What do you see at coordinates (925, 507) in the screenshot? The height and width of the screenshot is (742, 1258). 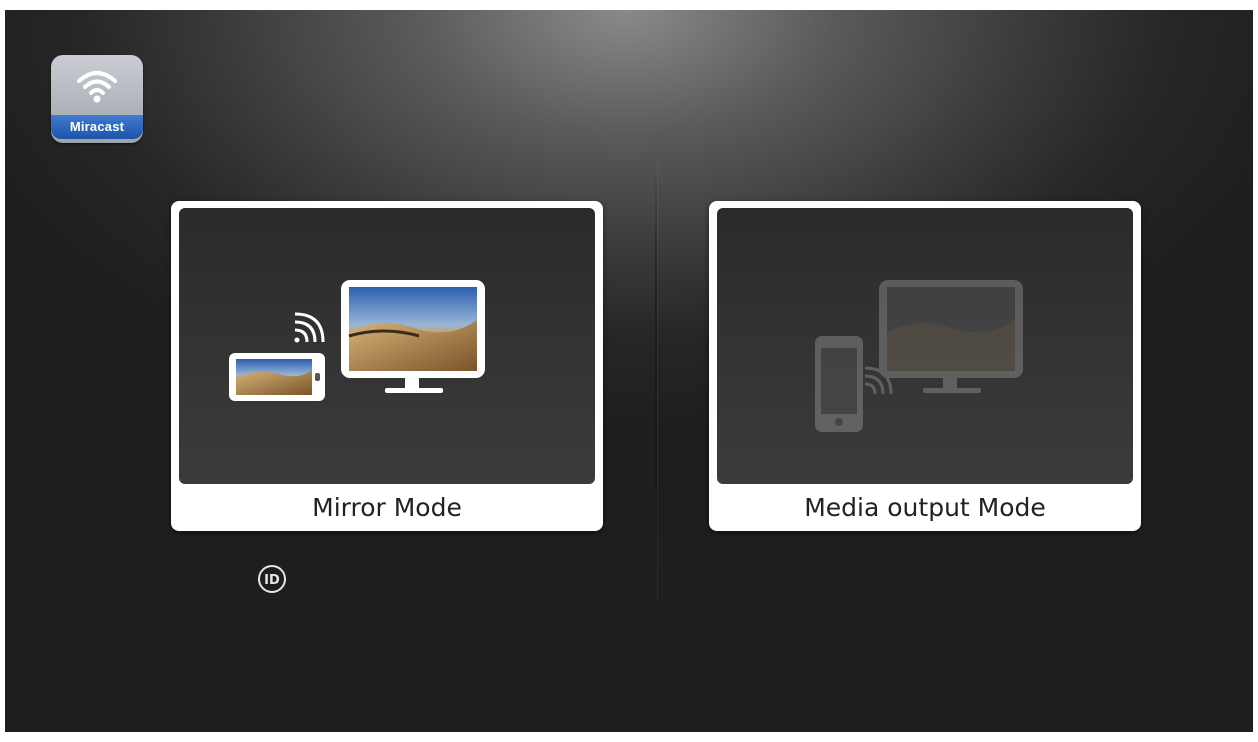 I see `media-output-mode-label: Media output Mode` at bounding box center [925, 507].